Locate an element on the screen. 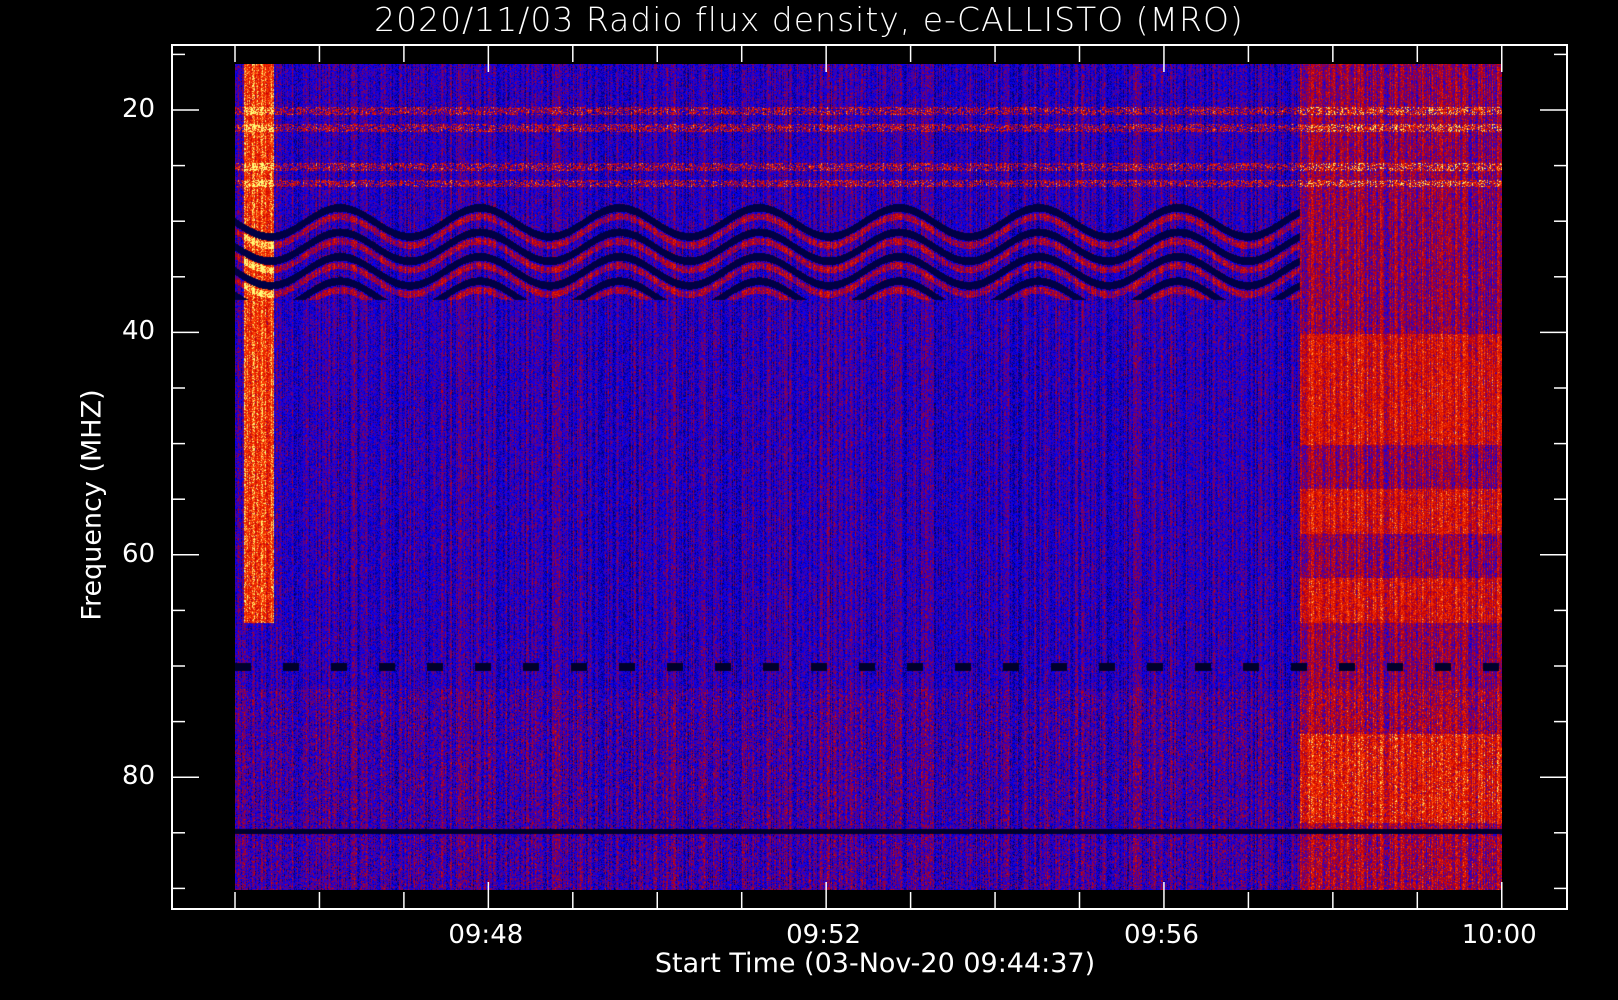 This screenshot has height=1000, width=1618. y-tick-label: 40 is located at coordinates (139, 331).